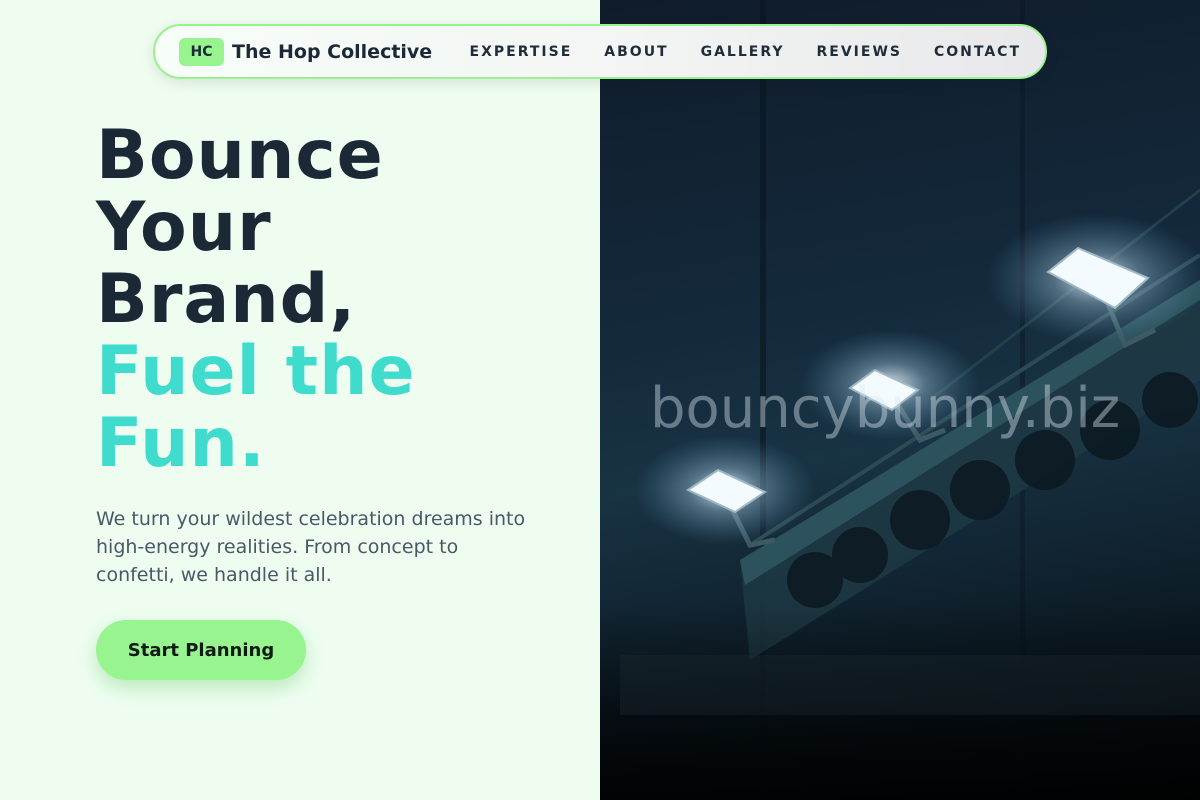 The image size is (1200, 800). I want to click on nav-link-contact: CONTACT, so click(977, 52).